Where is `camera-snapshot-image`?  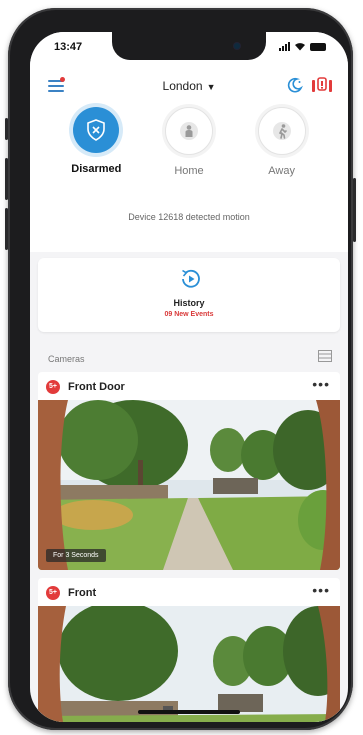 camera-snapshot-image is located at coordinates (189, 664).